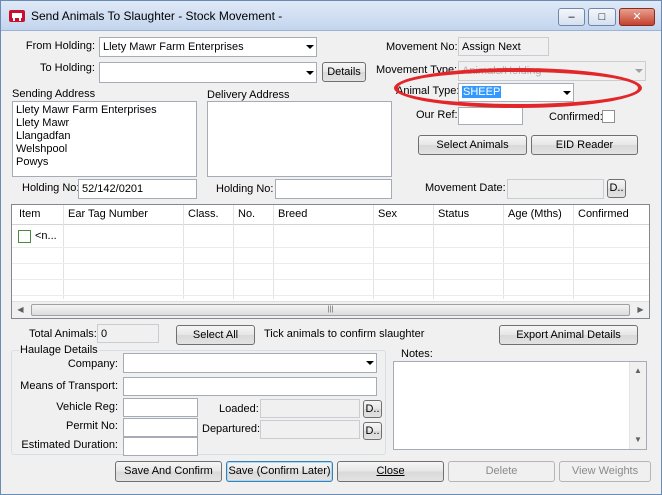  What do you see at coordinates (568, 335) in the screenshot?
I see `export-animal-details-button: Export Animal Details` at bounding box center [568, 335].